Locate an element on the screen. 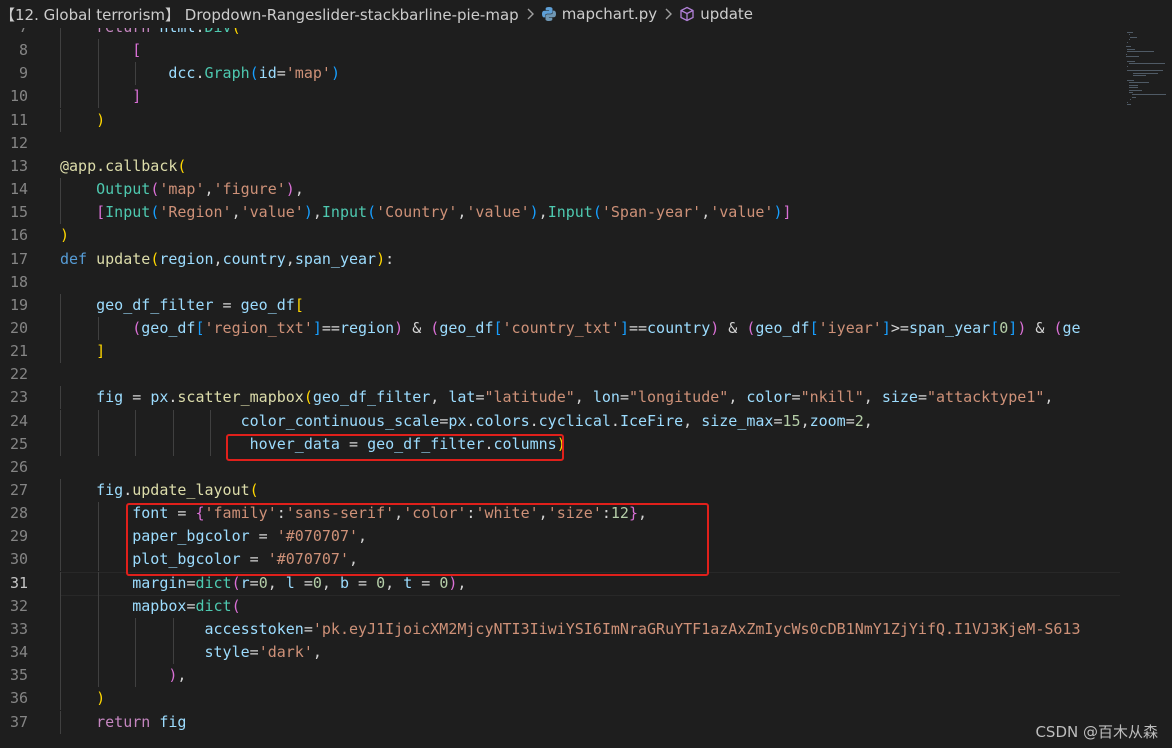 The image size is (1172, 748). line-number: 22 is located at coordinates (18, 374).